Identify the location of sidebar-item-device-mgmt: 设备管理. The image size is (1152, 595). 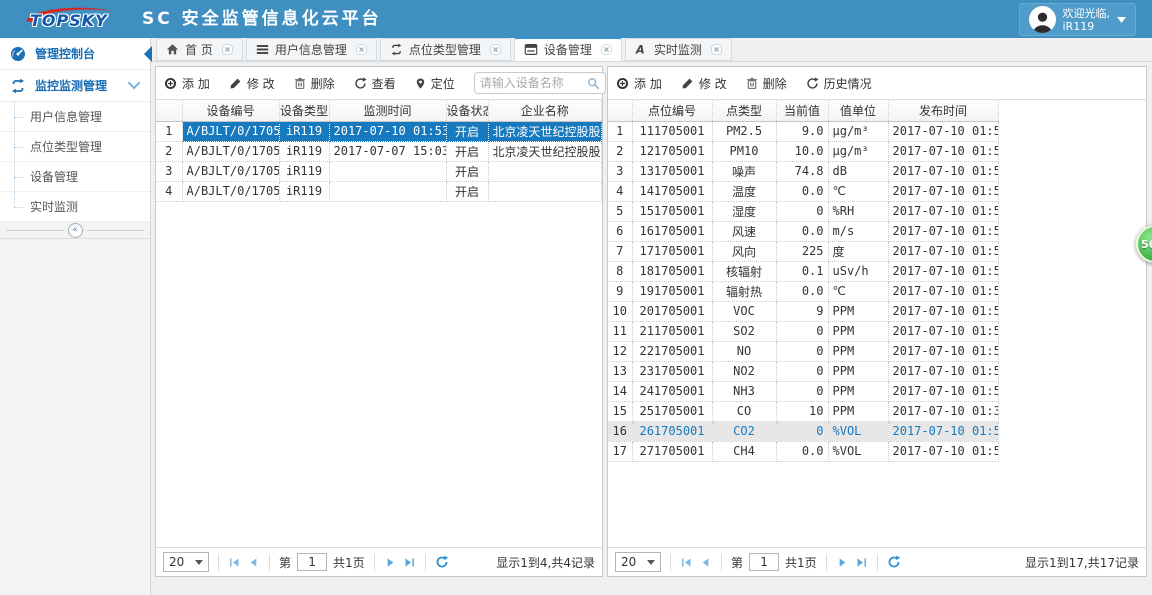
(75, 177).